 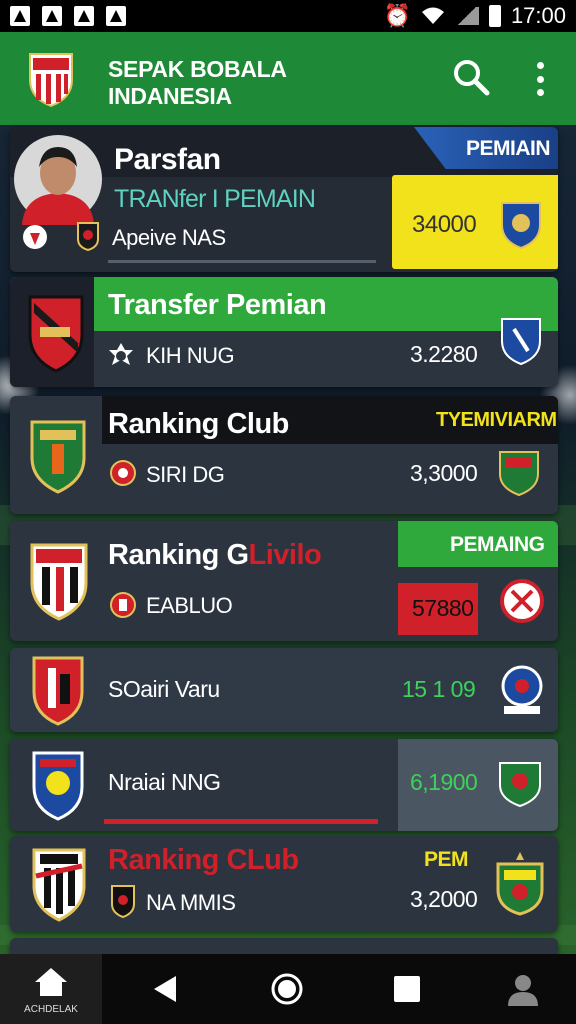 I want to click on card-title: Transfer Pemian, so click(x=217, y=305).